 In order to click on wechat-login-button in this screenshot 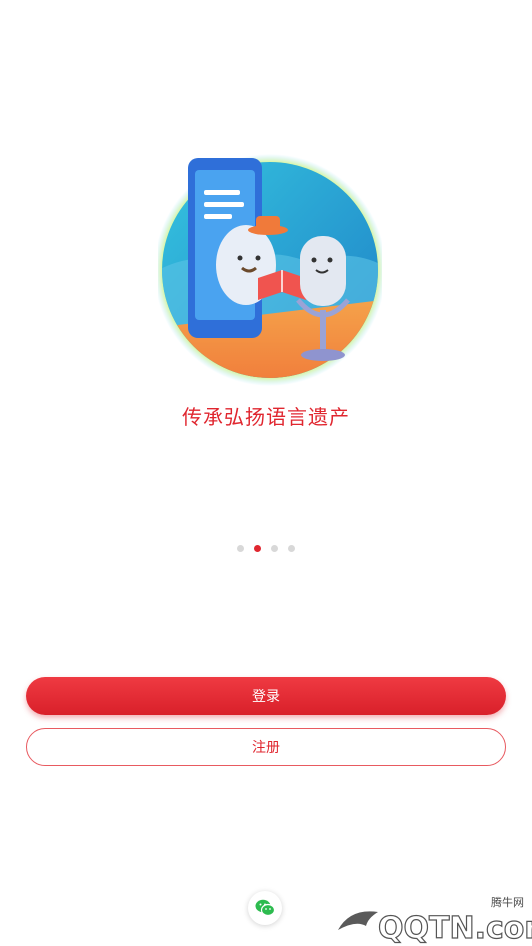, I will do `click(265, 908)`.